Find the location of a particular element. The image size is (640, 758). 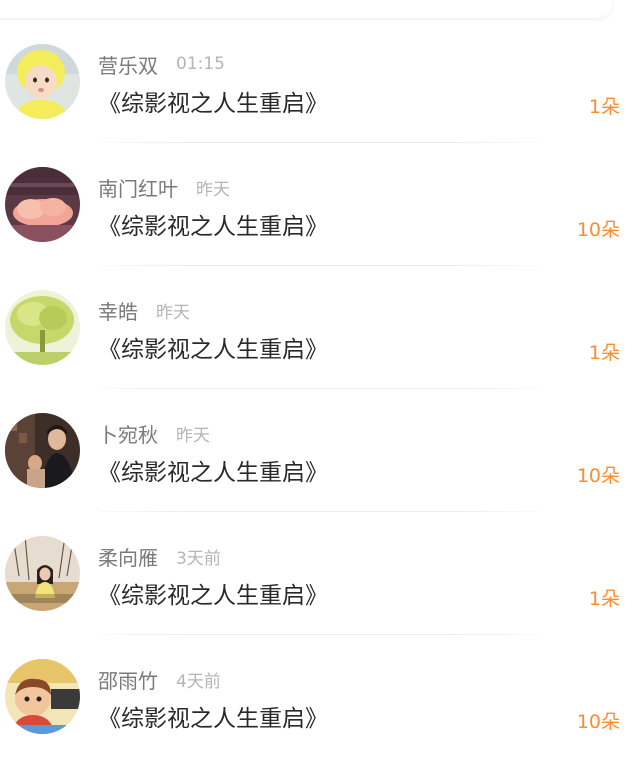

cartoon-character-avatar is located at coordinates (42, 696).